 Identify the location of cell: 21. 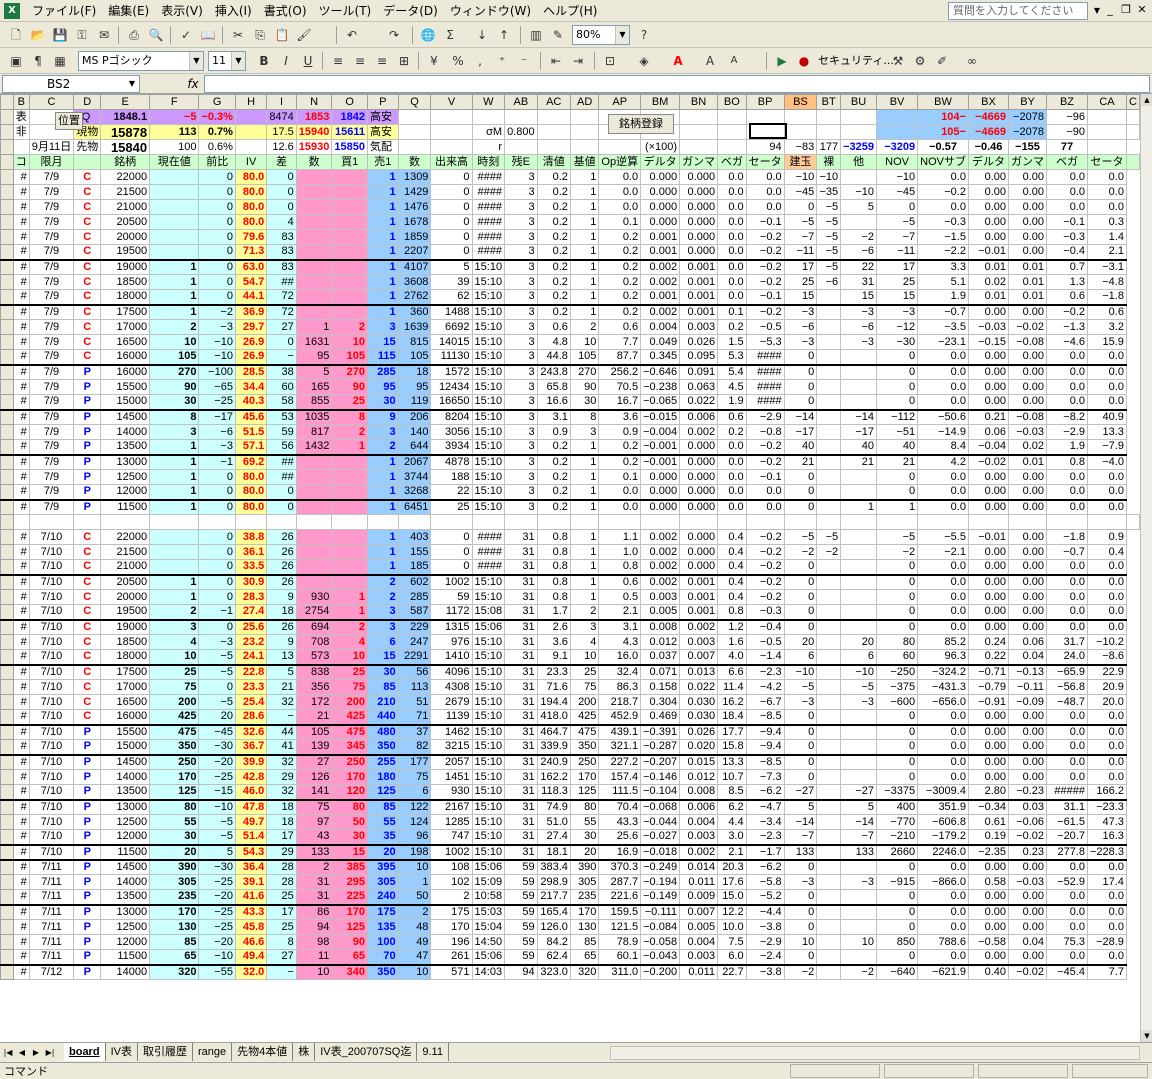
(897, 461).